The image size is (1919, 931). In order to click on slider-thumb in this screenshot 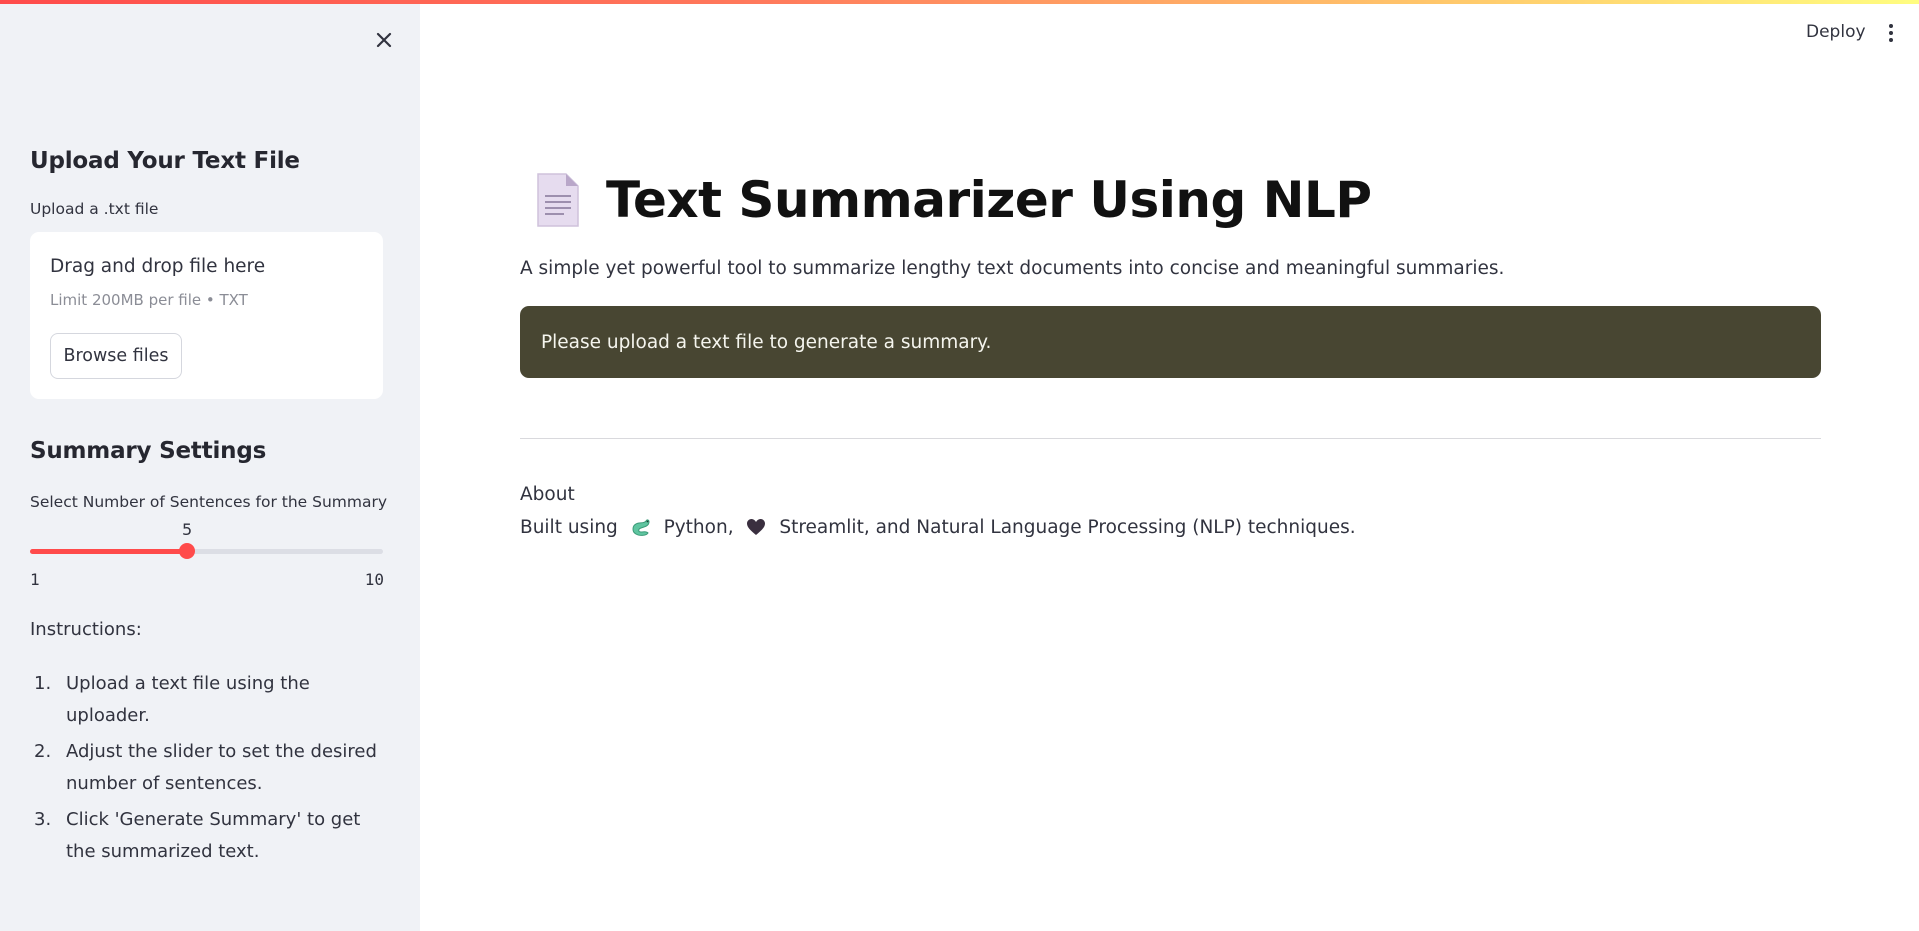, I will do `click(186, 551)`.